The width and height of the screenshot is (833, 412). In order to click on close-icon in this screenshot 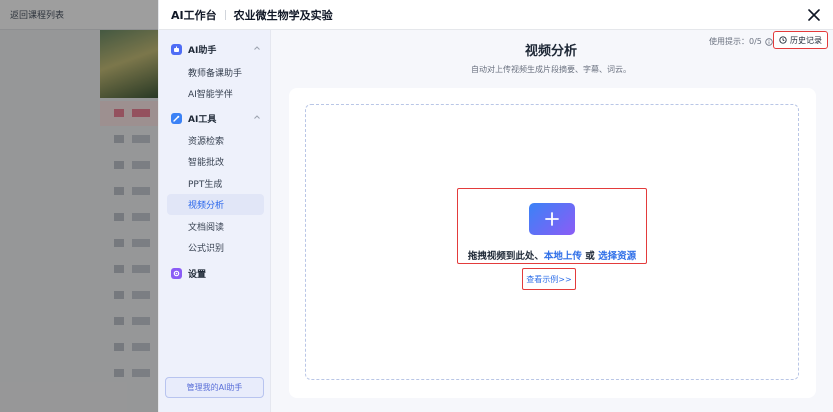, I will do `click(814, 15)`.